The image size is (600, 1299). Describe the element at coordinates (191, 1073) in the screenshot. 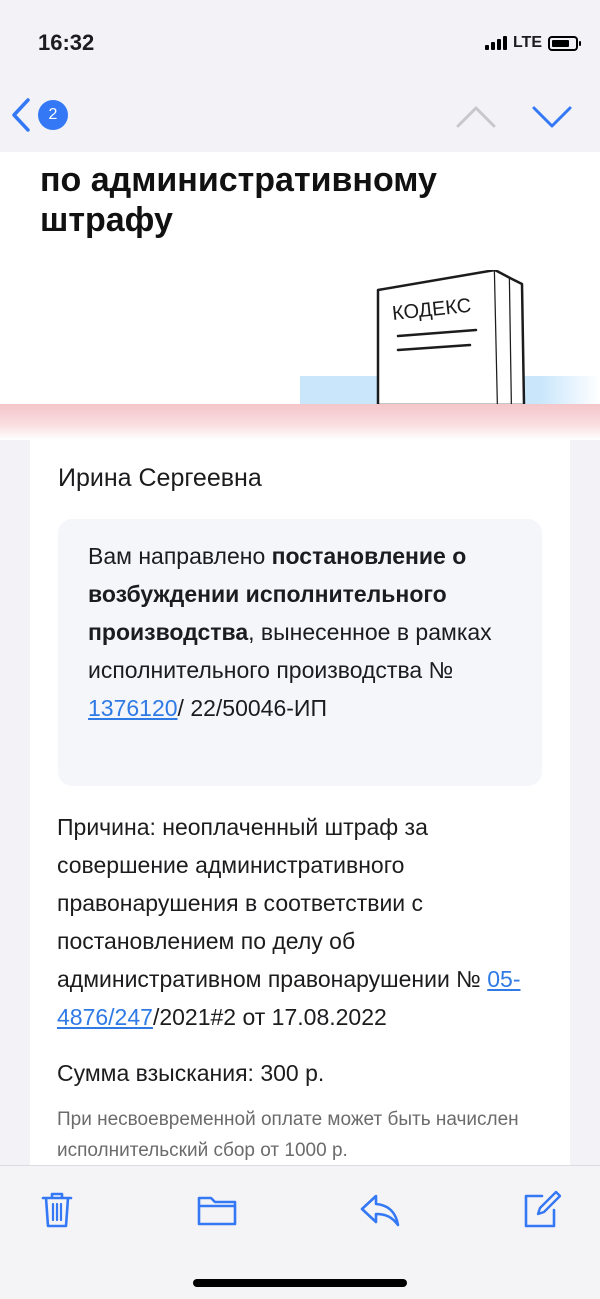

I see `amount-text: Сумма взыскания: 300 р.` at that location.